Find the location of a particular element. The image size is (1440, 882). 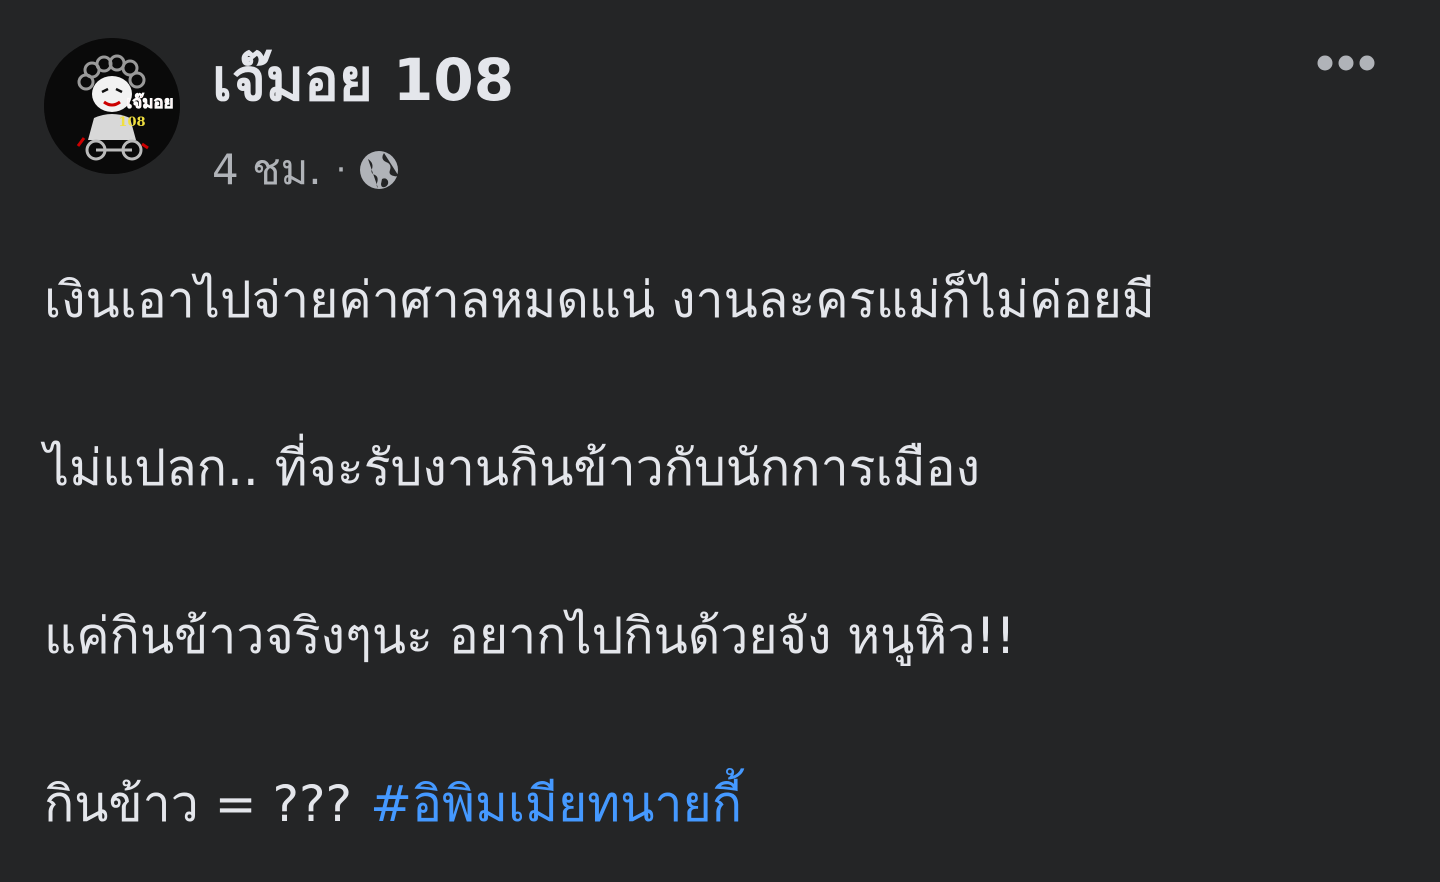

author-avatar: เจ๊มอย 108 is located at coordinates (112, 106).